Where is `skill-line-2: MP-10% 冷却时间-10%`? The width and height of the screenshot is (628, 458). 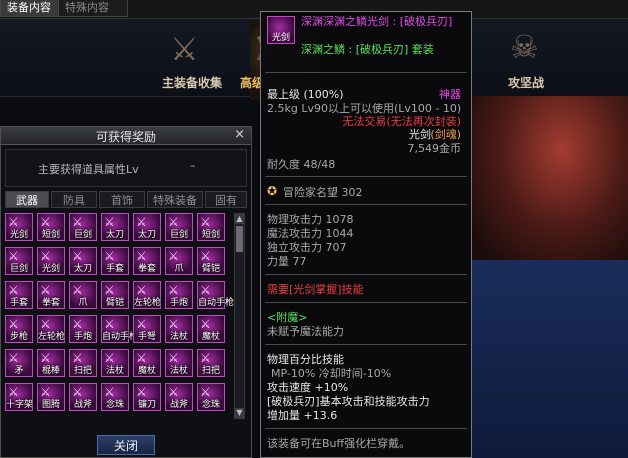
skill-line-2: MP-10% 冷却时间-10% is located at coordinates (331, 373).